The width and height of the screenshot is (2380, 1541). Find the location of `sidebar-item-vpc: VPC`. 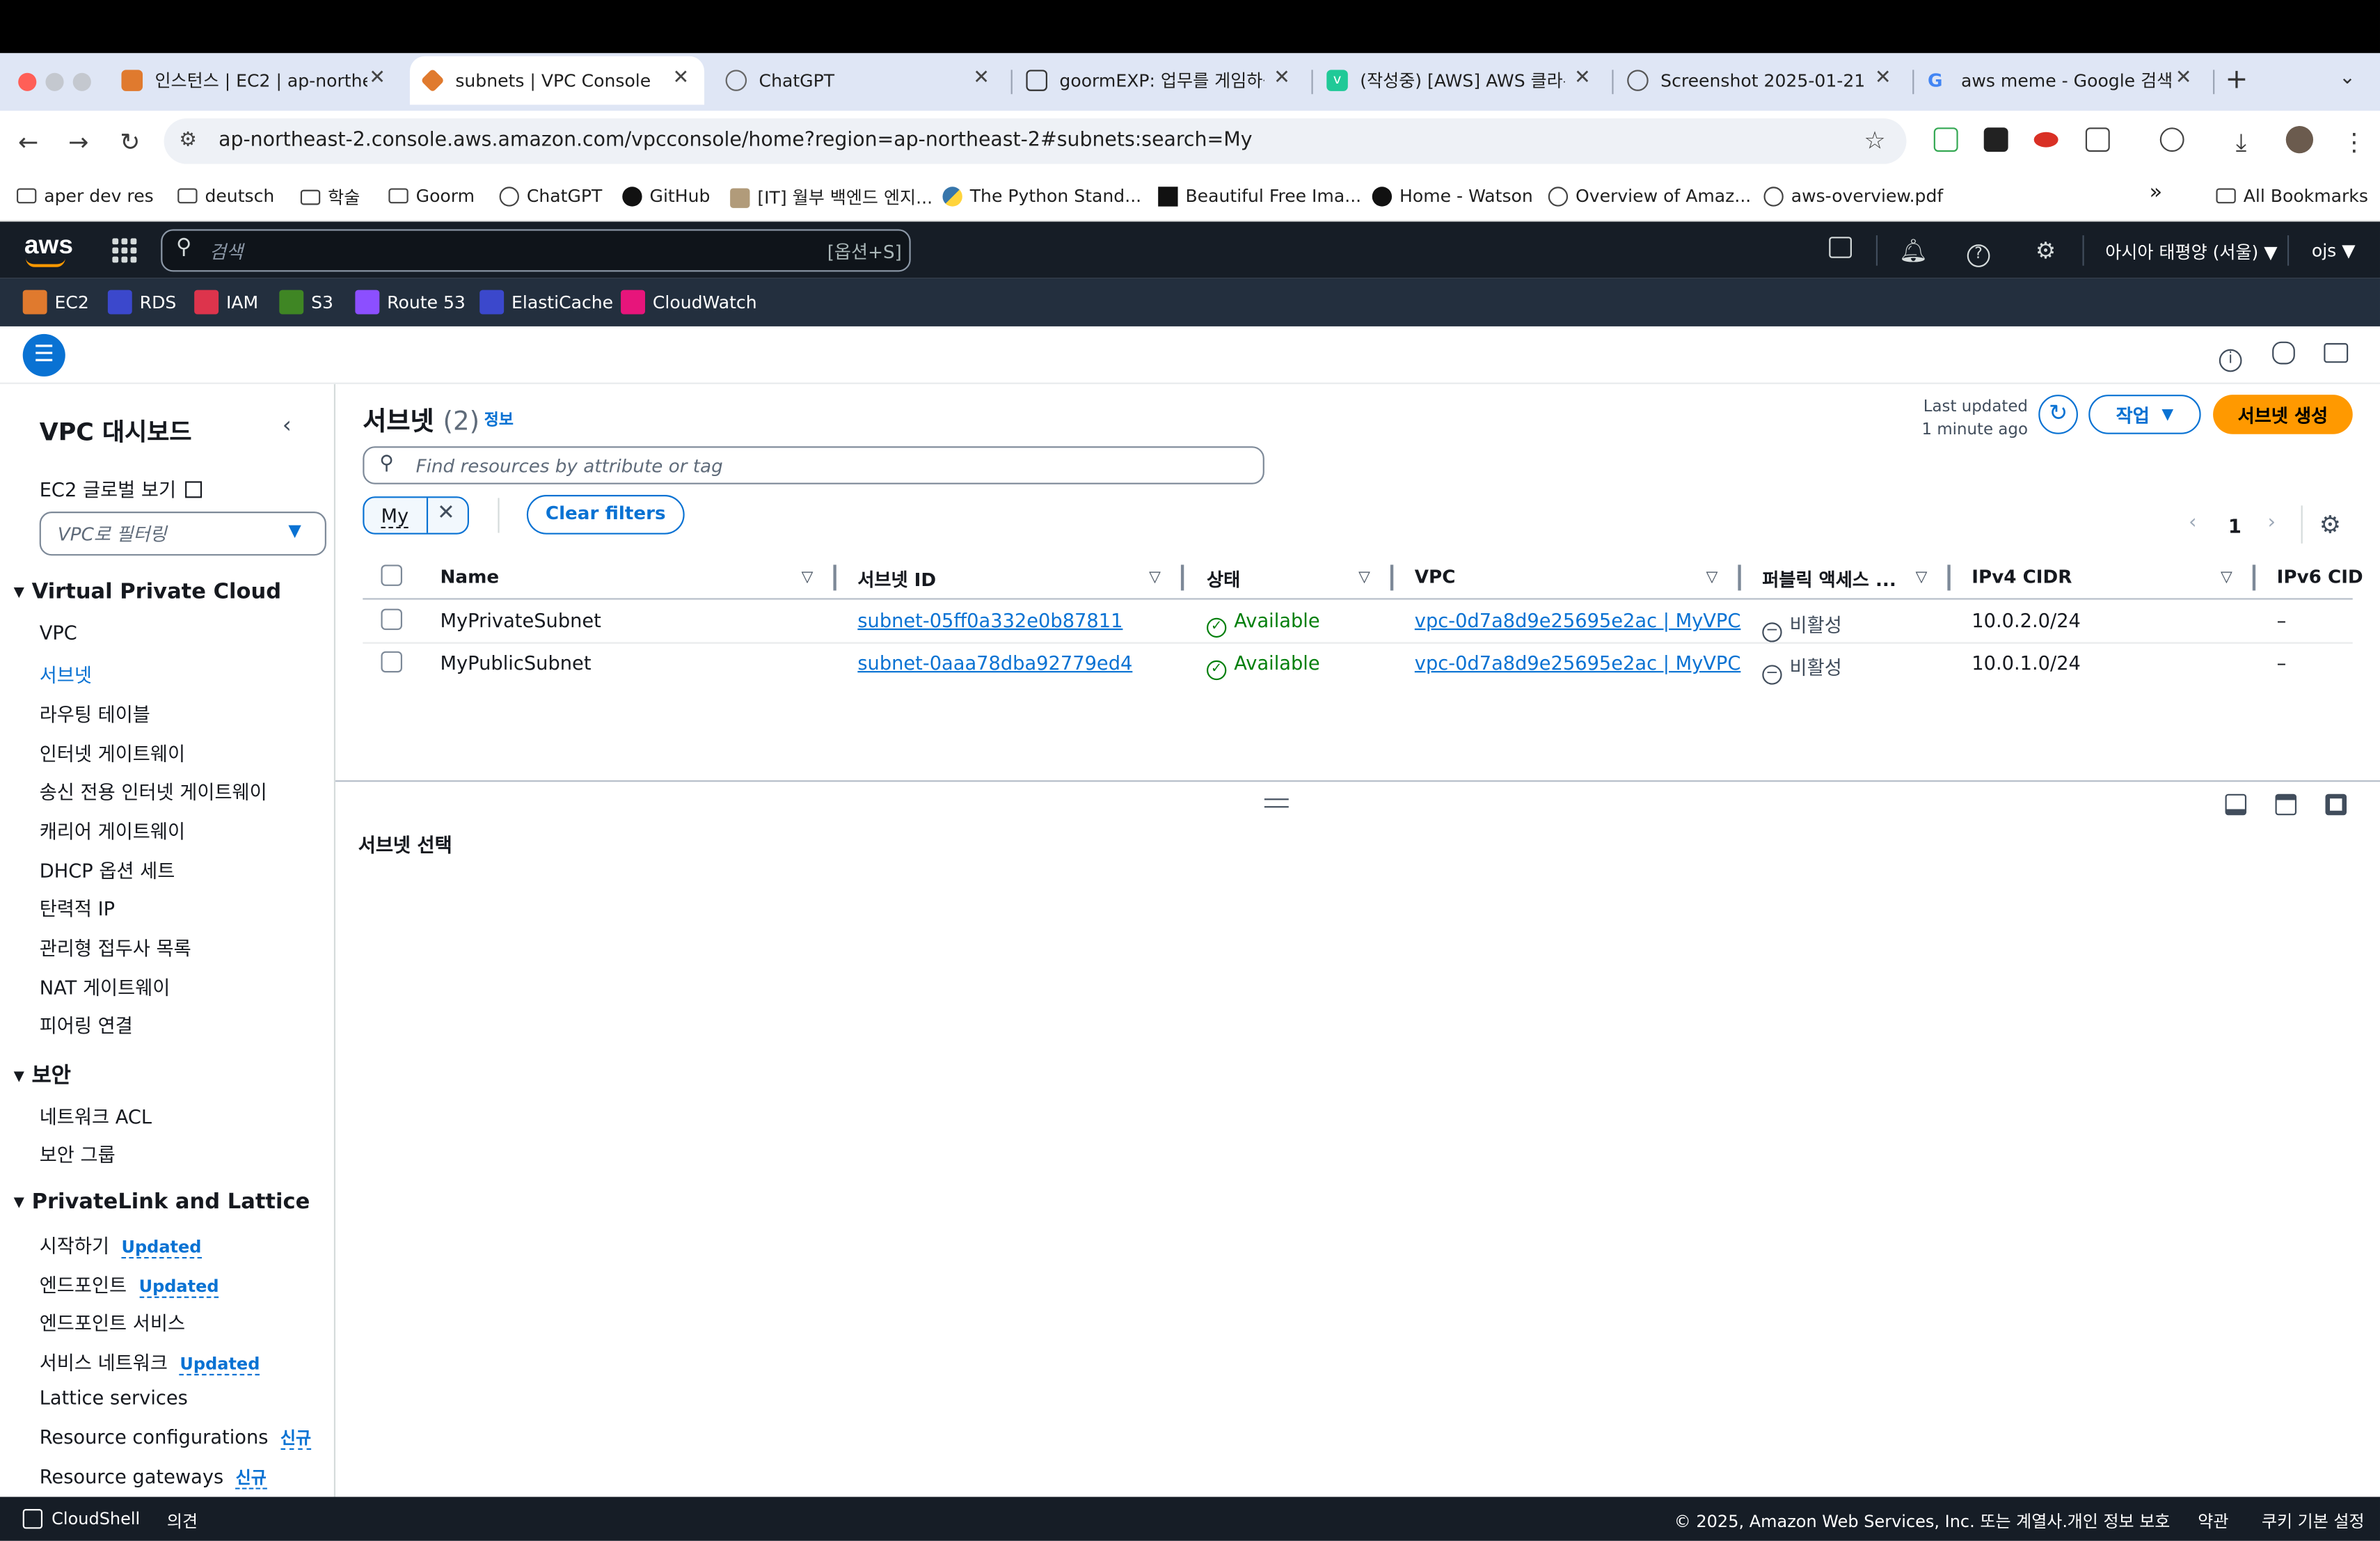

sidebar-item-vpc: VPC is located at coordinates (58, 632).